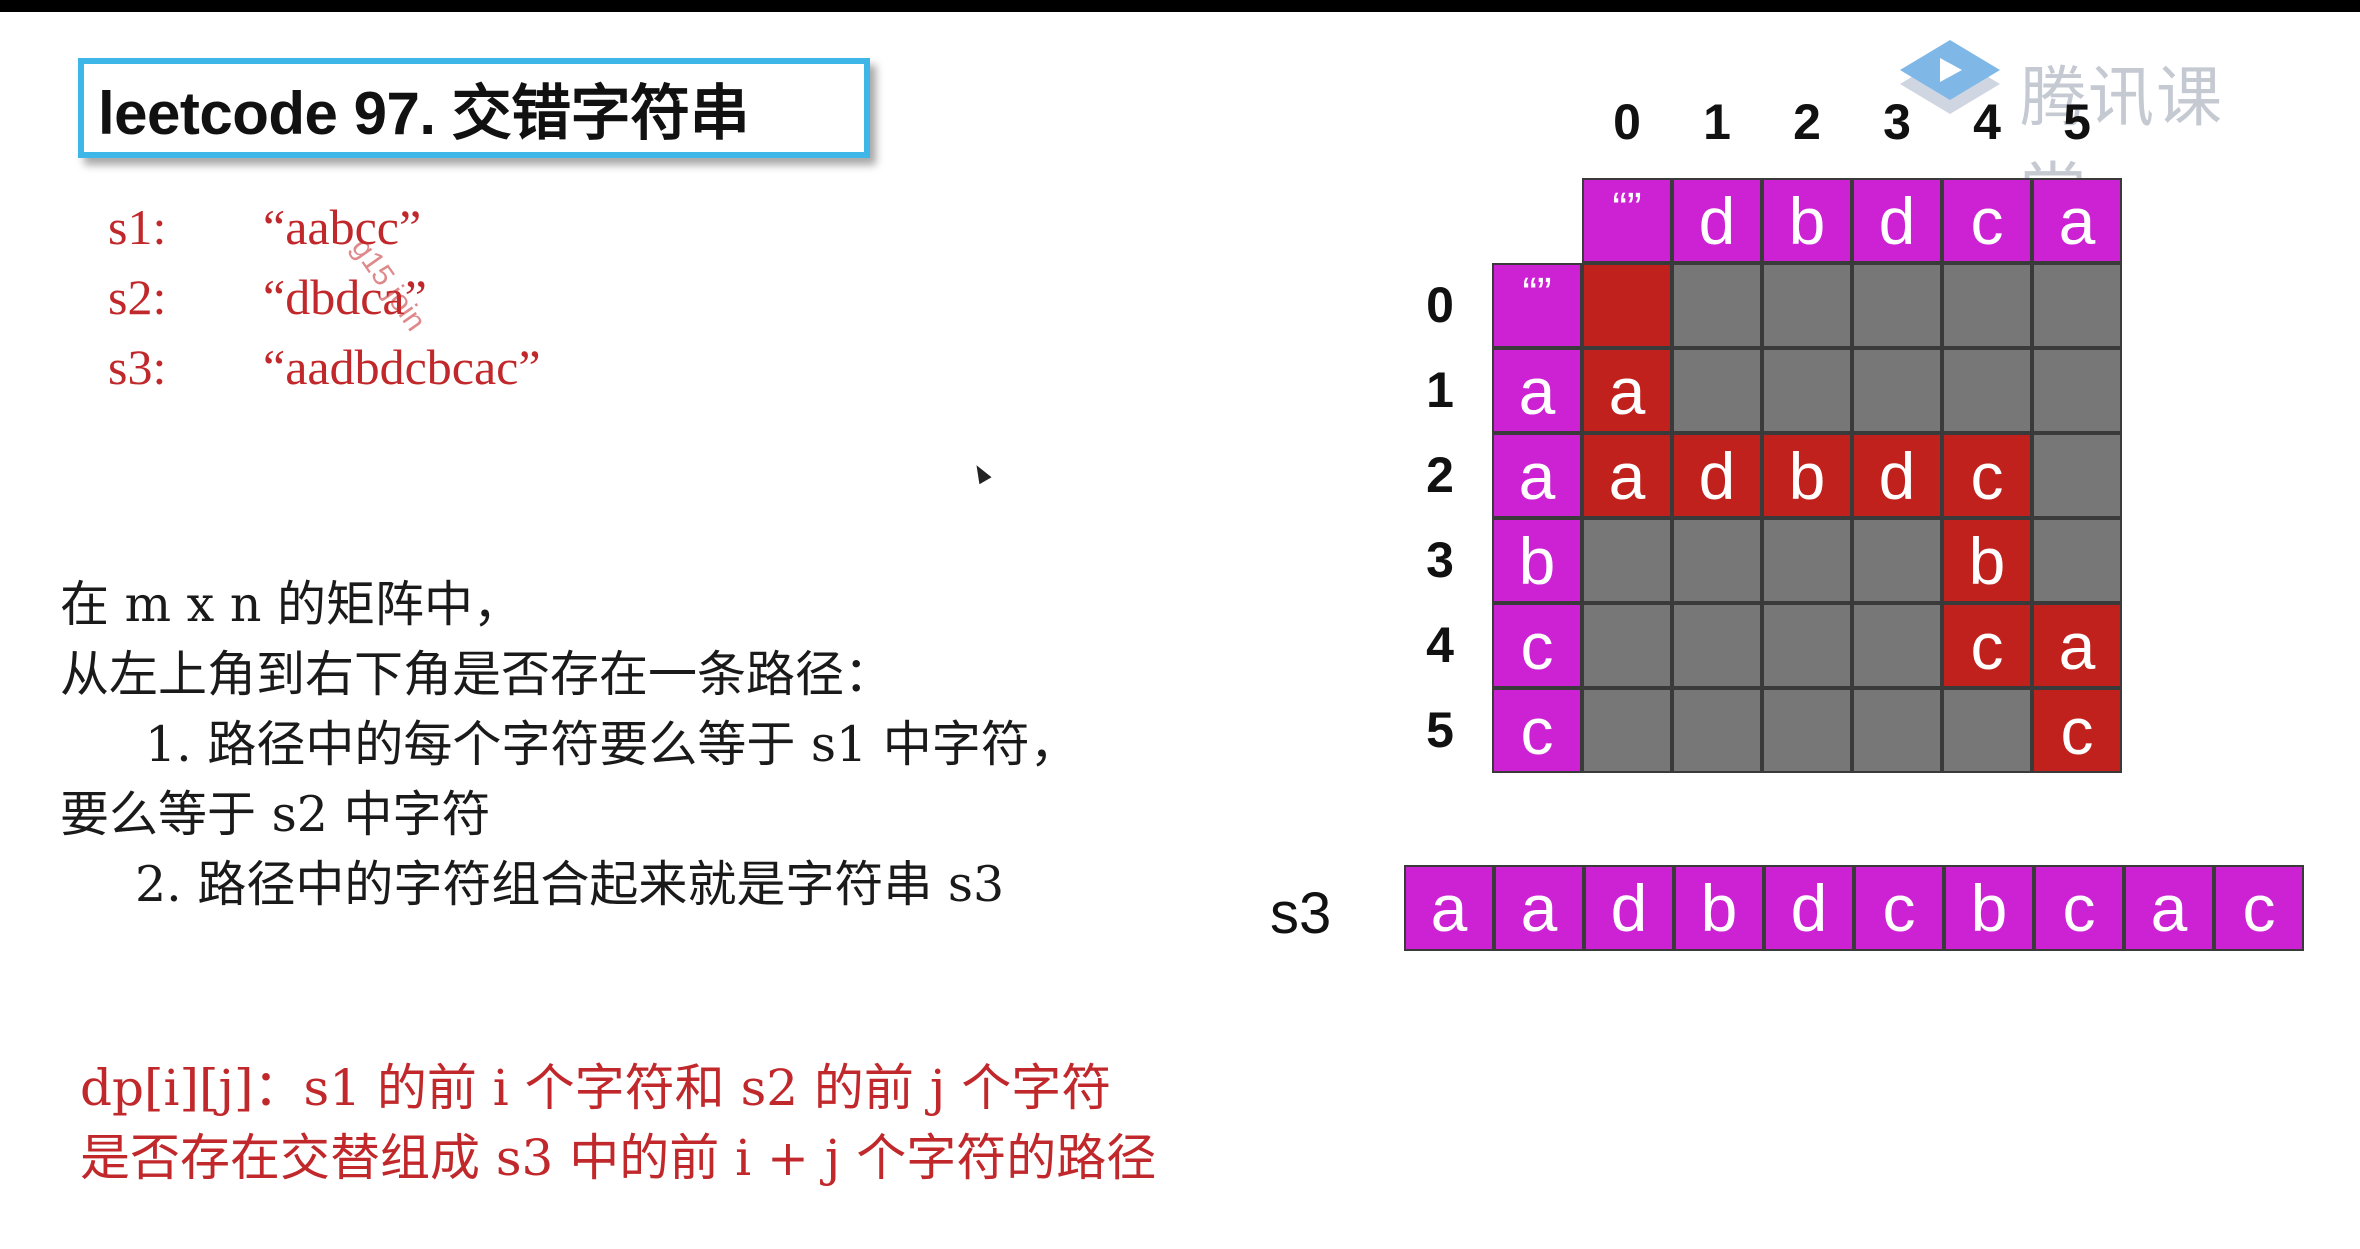  Describe the element at coordinates (1537, 305) in the screenshot. I see `header-empty-row-cell: “”` at that location.